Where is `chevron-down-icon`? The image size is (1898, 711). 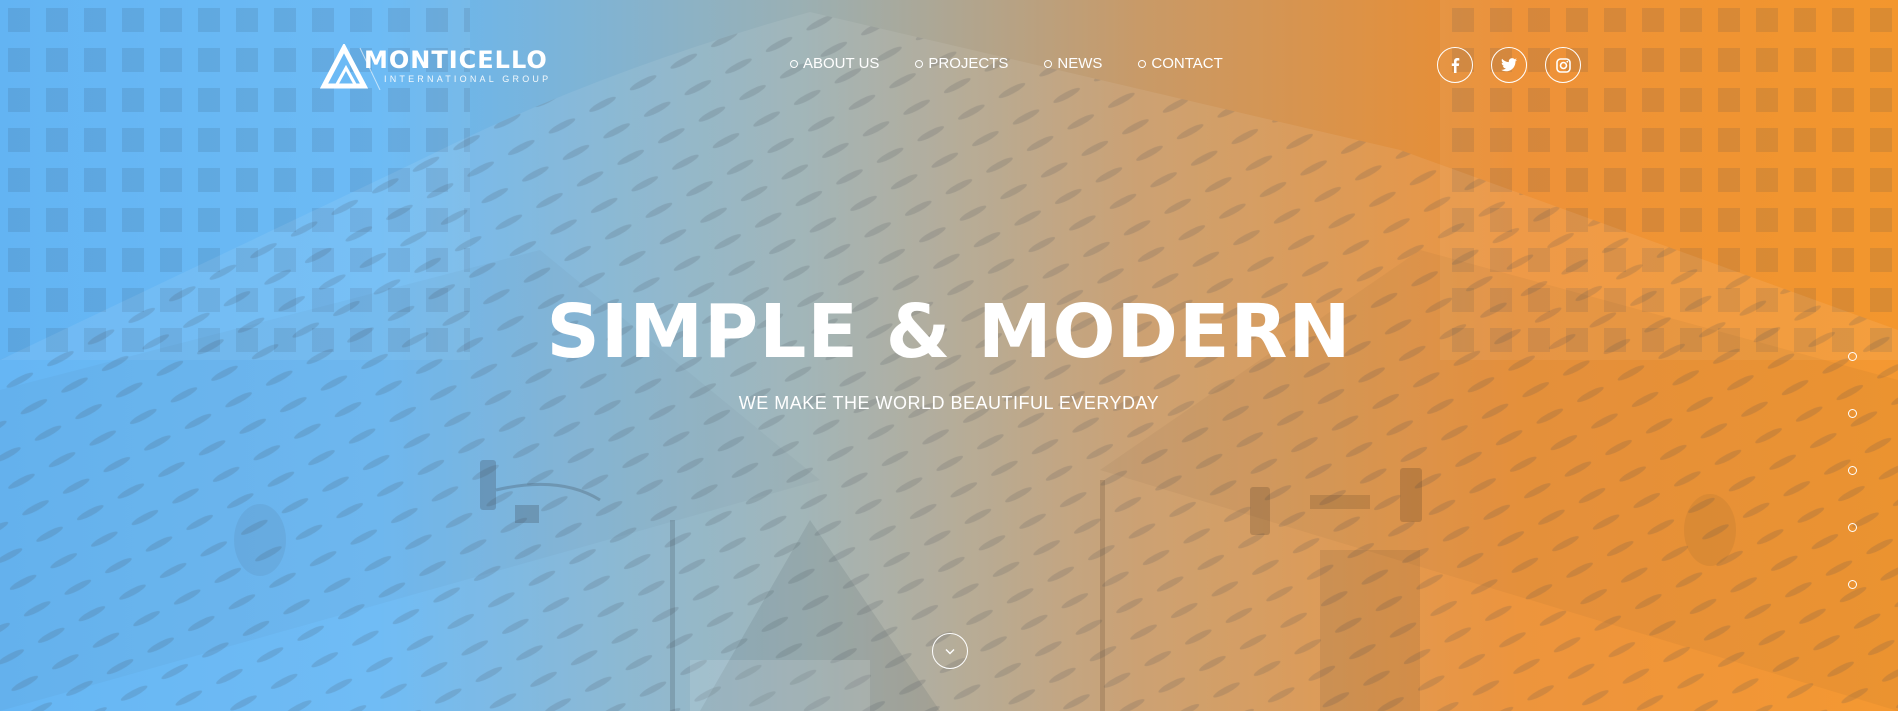
chevron-down-icon is located at coordinates (950, 651).